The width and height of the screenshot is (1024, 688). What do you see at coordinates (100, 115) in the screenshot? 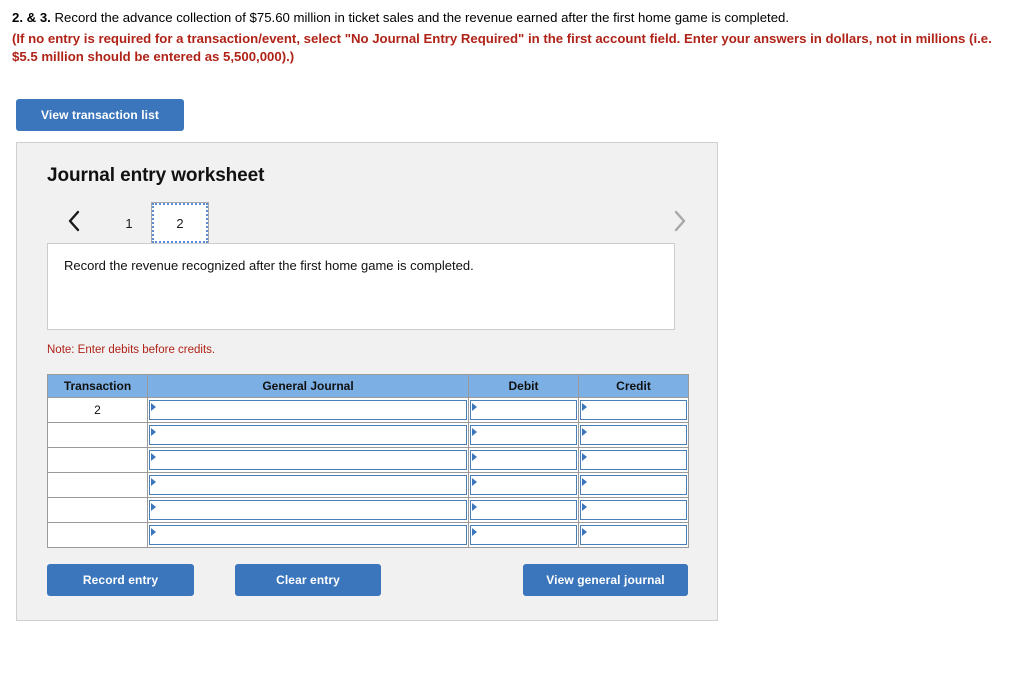
I see `view-transaction-list-button: View transaction list` at bounding box center [100, 115].